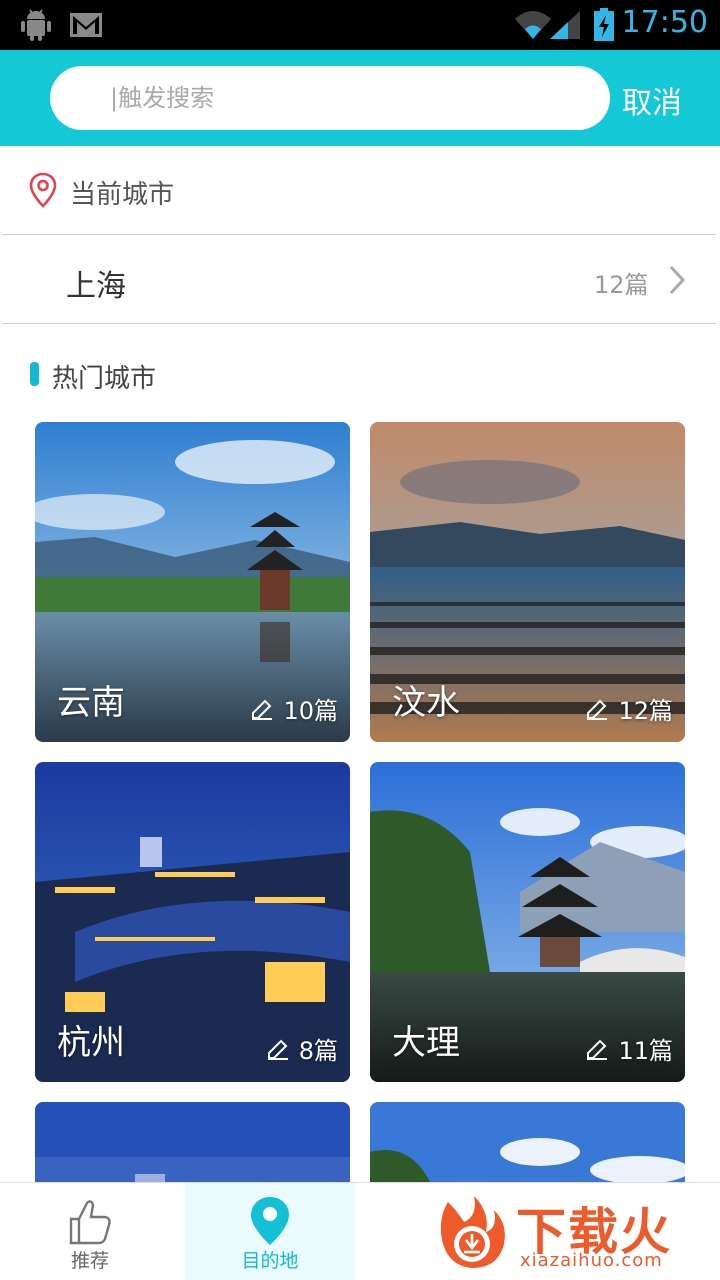 This screenshot has width=720, height=1280. I want to click on current-city-row: 上海 12篇, so click(360, 279).